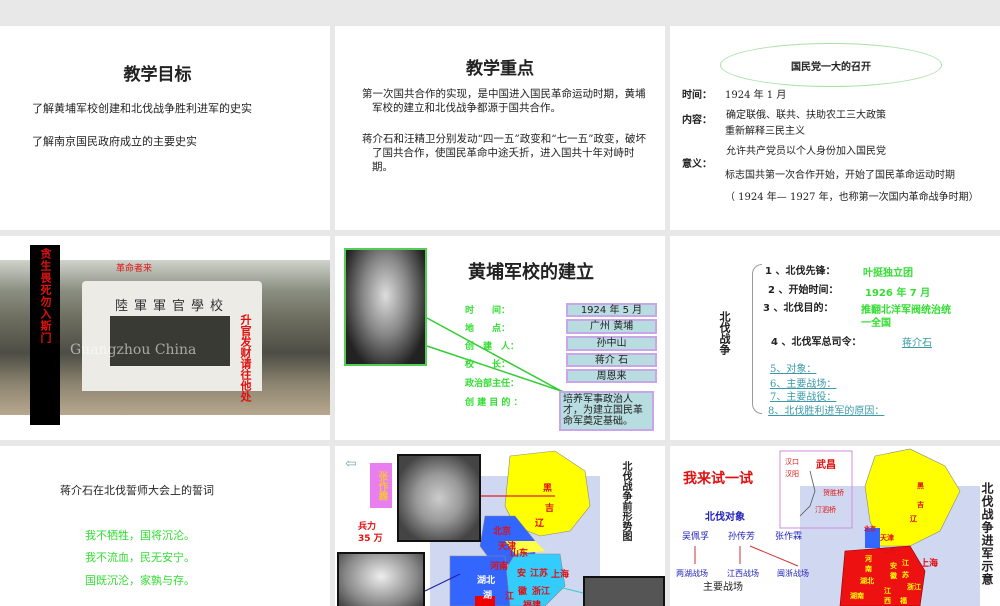 The width and height of the screenshot is (1000, 606). Describe the element at coordinates (793, 573) in the screenshot. I see `battlefield: 闽浙战场` at that location.